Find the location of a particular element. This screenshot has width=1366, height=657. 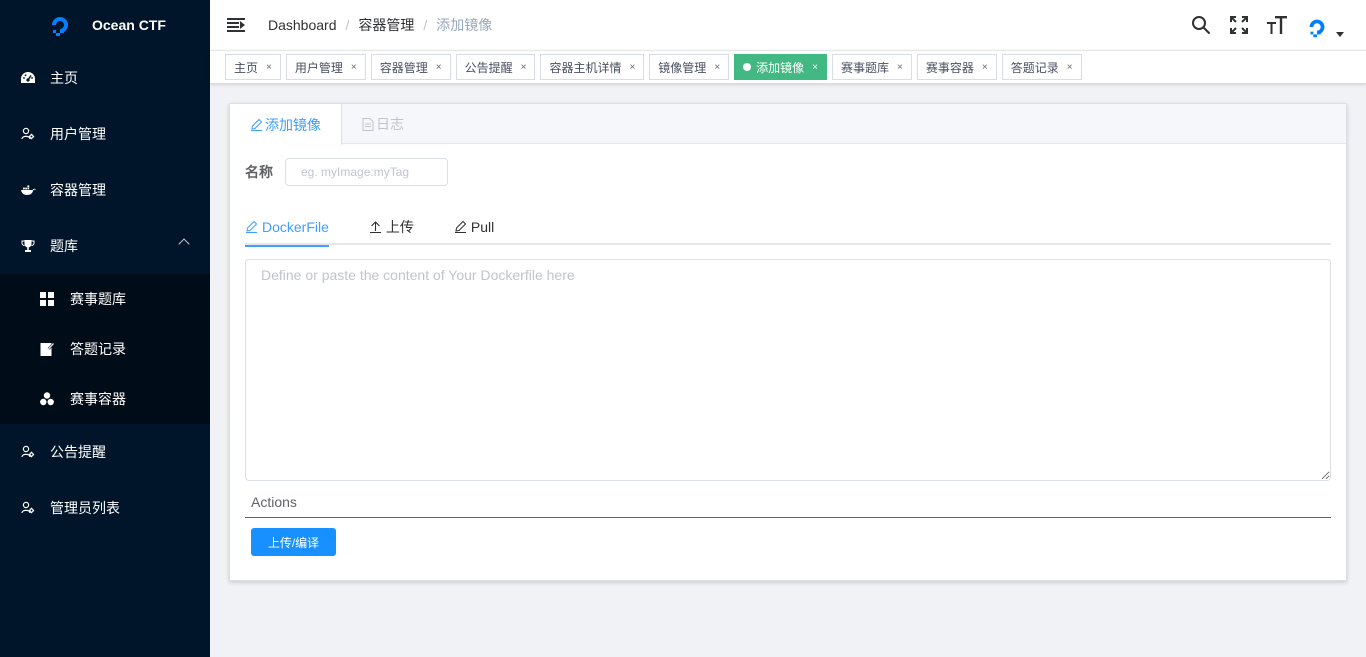

build-method-tabs: DockerFile 上传 Pull is located at coordinates (788, 227).